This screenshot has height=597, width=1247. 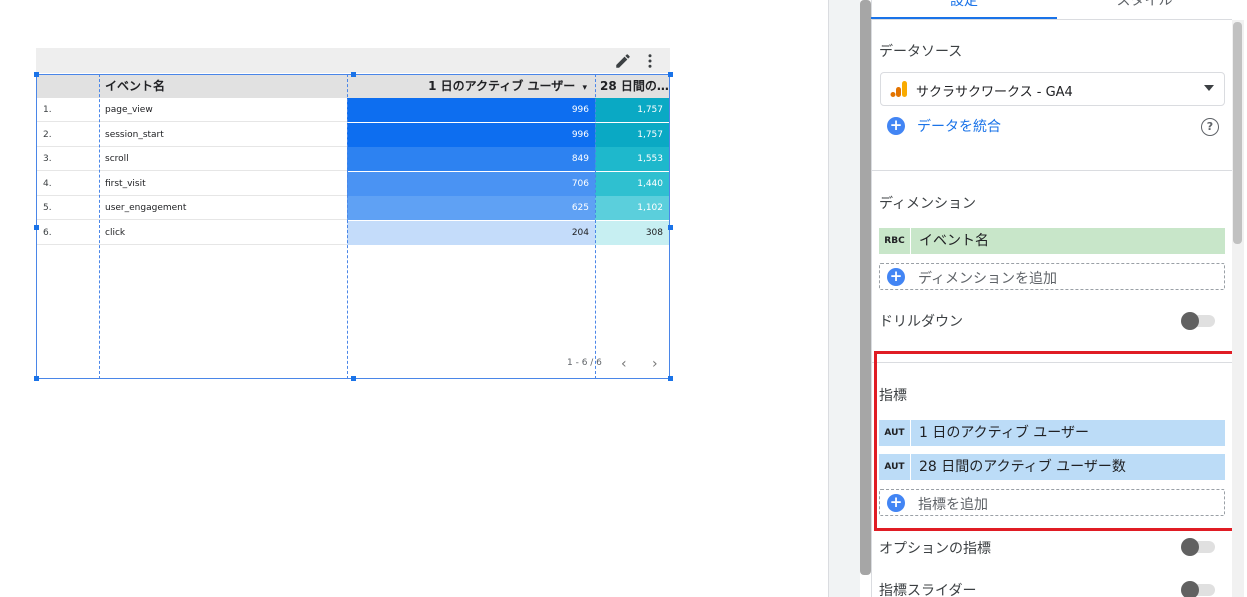 I want to click on metric-slider-toggle, so click(x=1198, y=589).